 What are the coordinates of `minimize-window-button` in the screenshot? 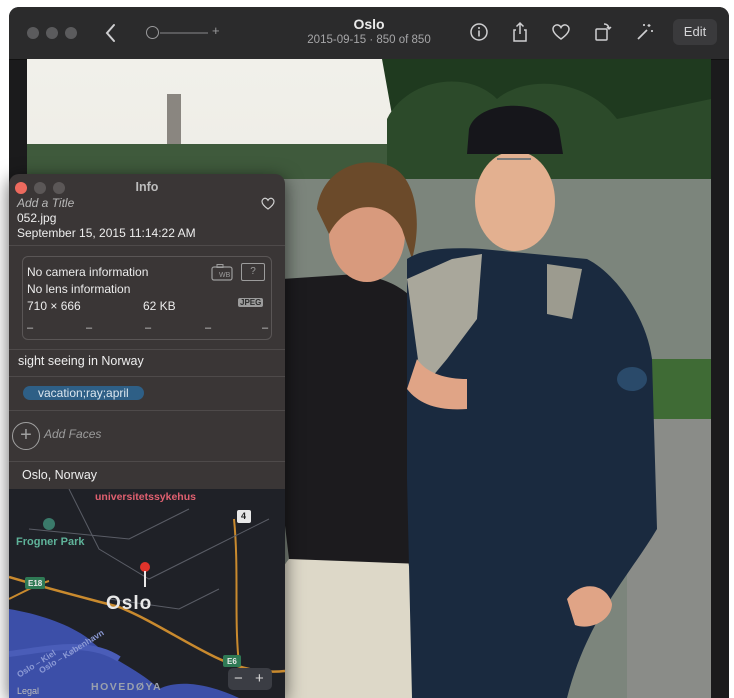 It's located at (52, 33).